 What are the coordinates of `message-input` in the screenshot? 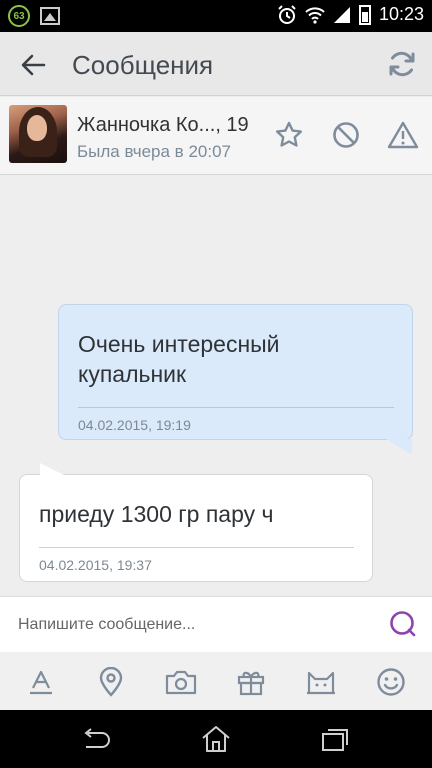 It's located at (193, 625).